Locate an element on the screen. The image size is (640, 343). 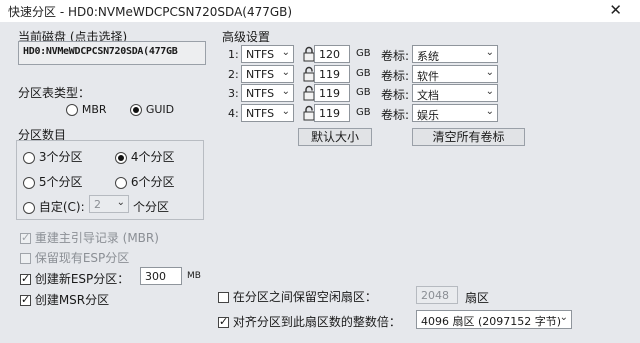
option-reserve-sectors: 在分区之间保留空闲扇区： is located at coordinates (297, 296).